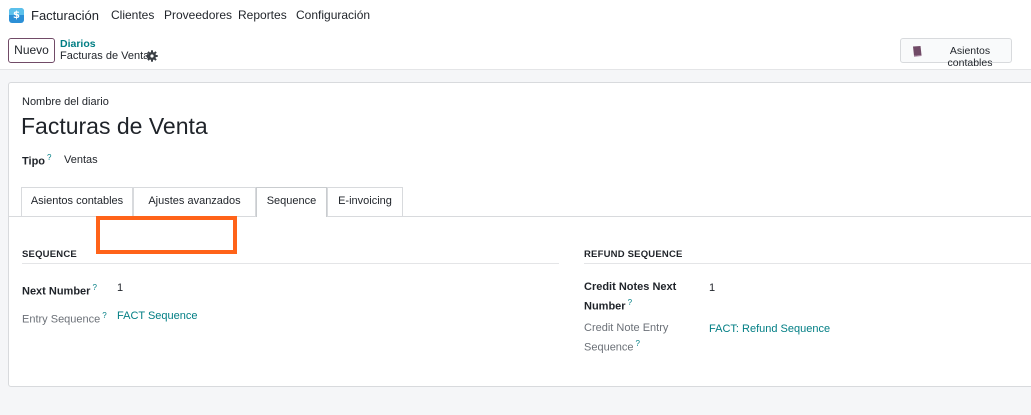  I want to click on menu-reportes: Reportes, so click(262, 15).